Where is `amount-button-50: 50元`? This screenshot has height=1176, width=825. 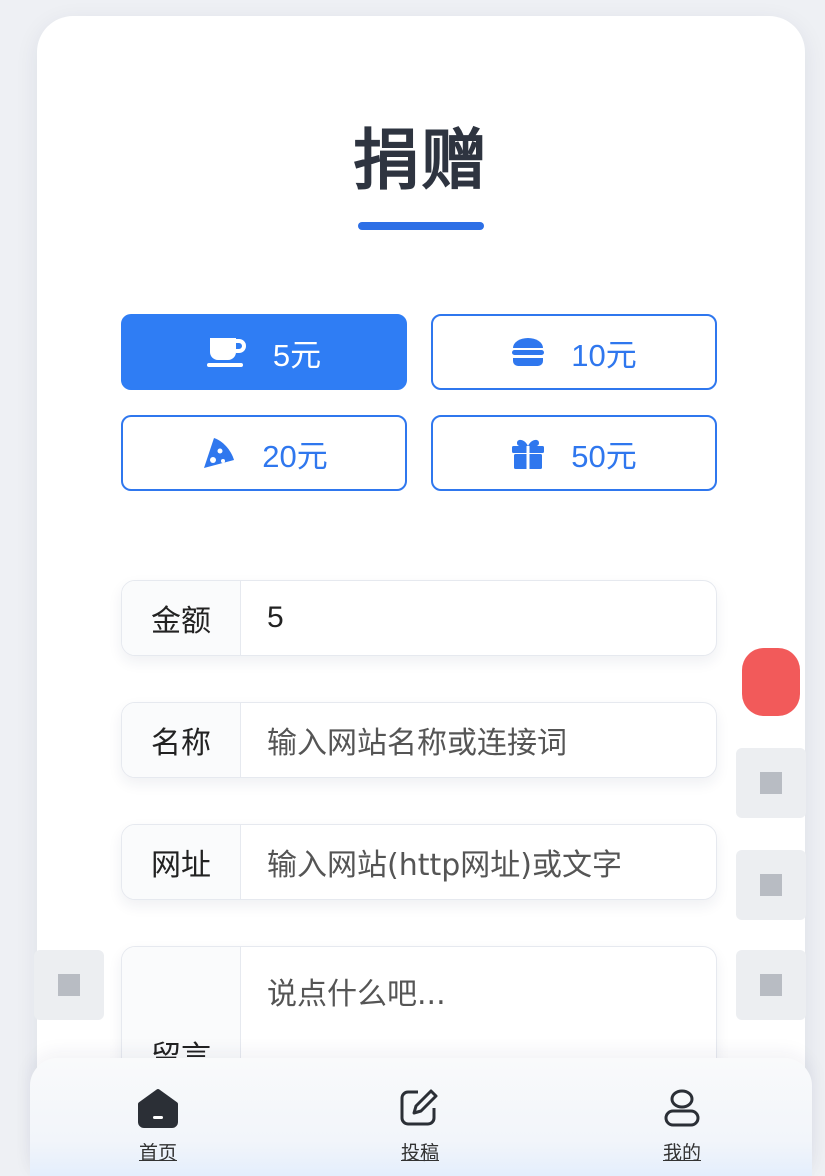 amount-button-50: 50元 is located at coordinates (574, 453).